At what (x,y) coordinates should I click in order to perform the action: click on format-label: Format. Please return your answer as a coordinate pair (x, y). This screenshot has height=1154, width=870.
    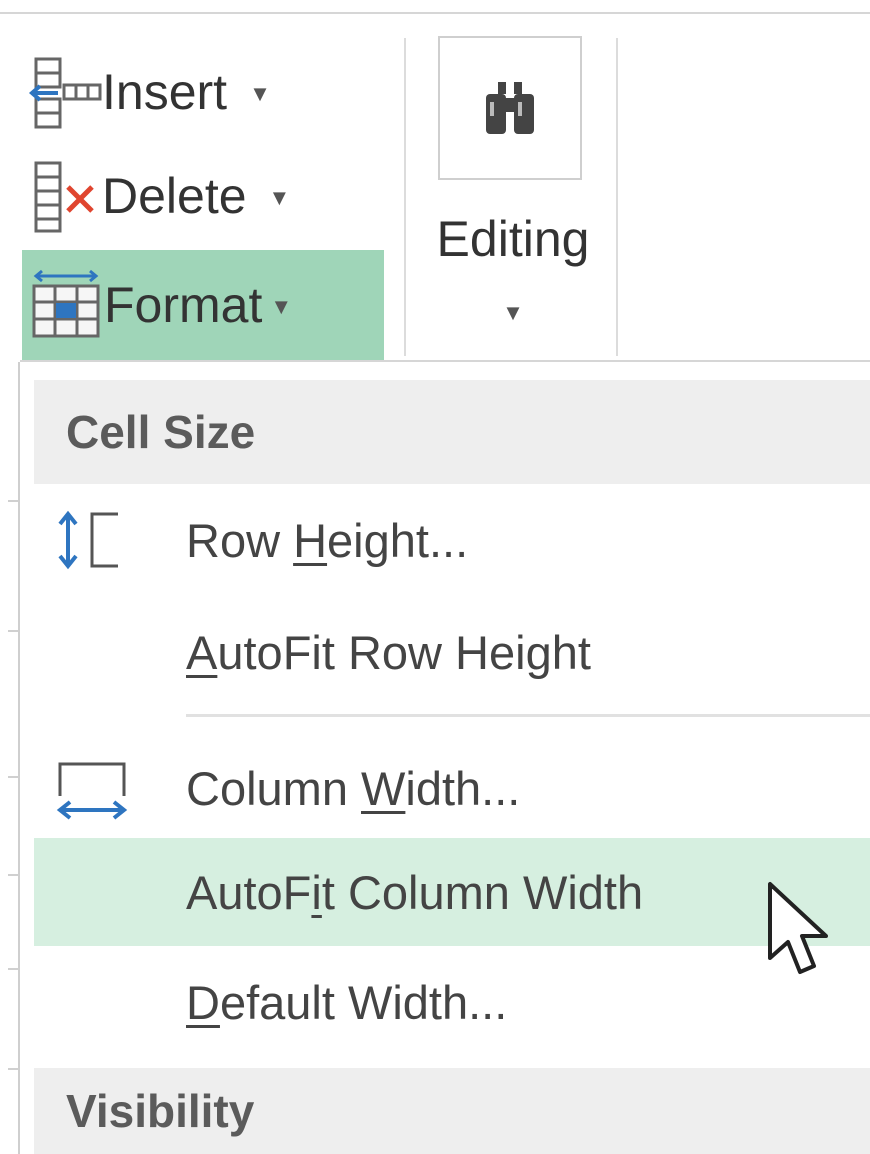
    Looking at the image, I should click on (183, 305).